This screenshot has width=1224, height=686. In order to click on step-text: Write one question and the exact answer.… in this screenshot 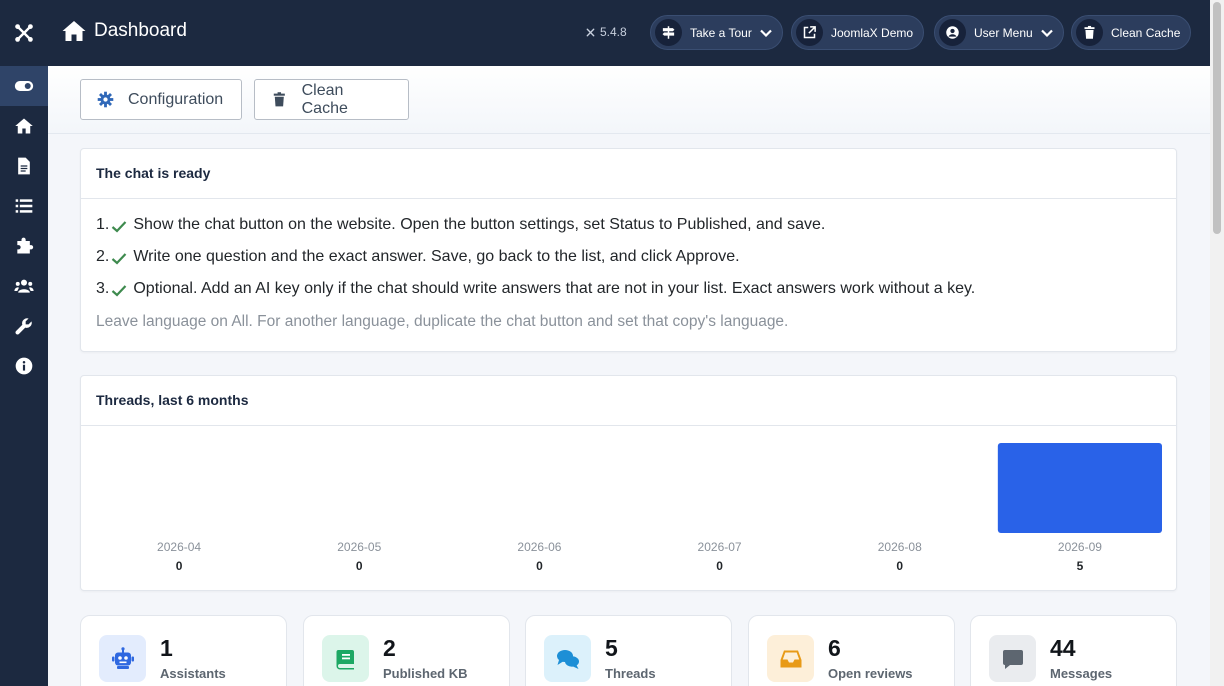, I will do `click(436, 256)`.